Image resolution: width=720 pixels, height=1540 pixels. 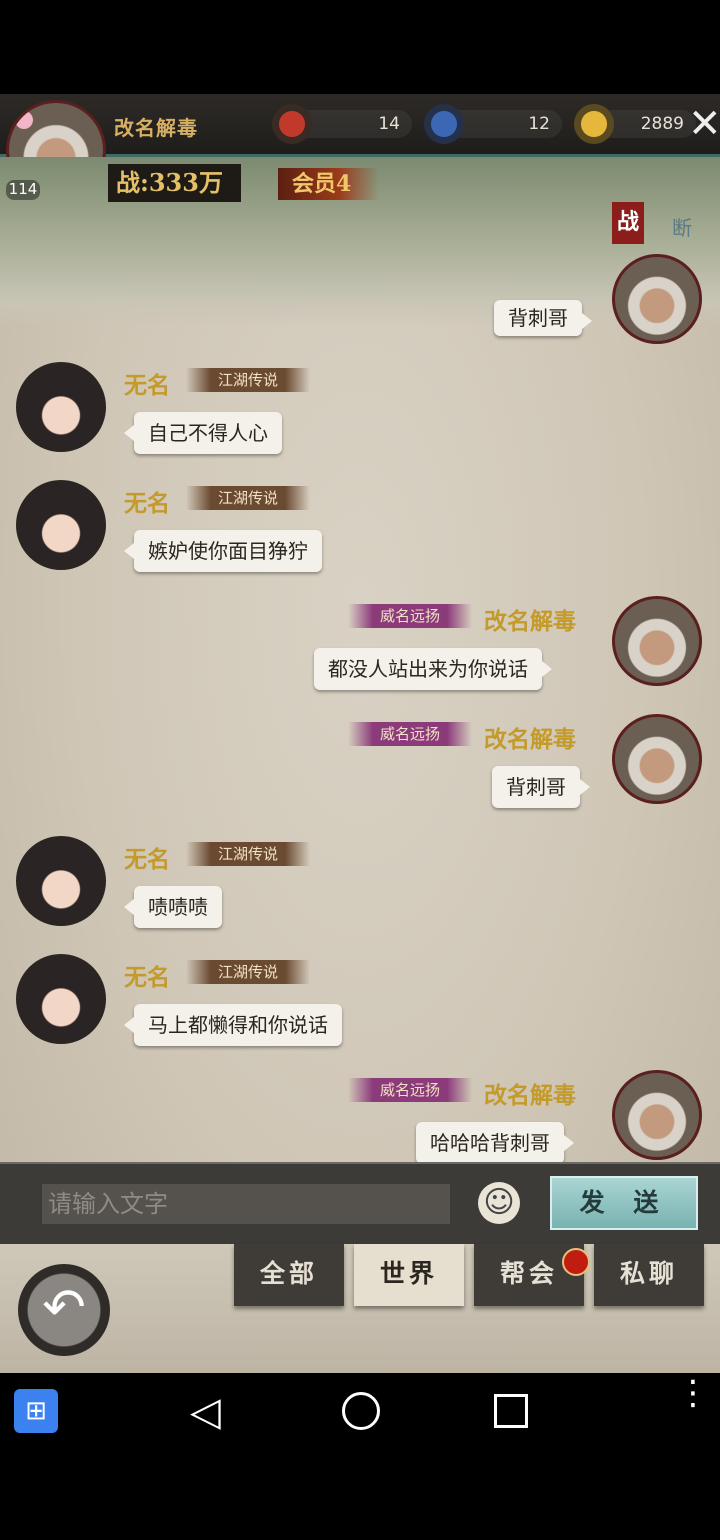 I want to click on red-scroll-icon, so click(x=292, y=124).